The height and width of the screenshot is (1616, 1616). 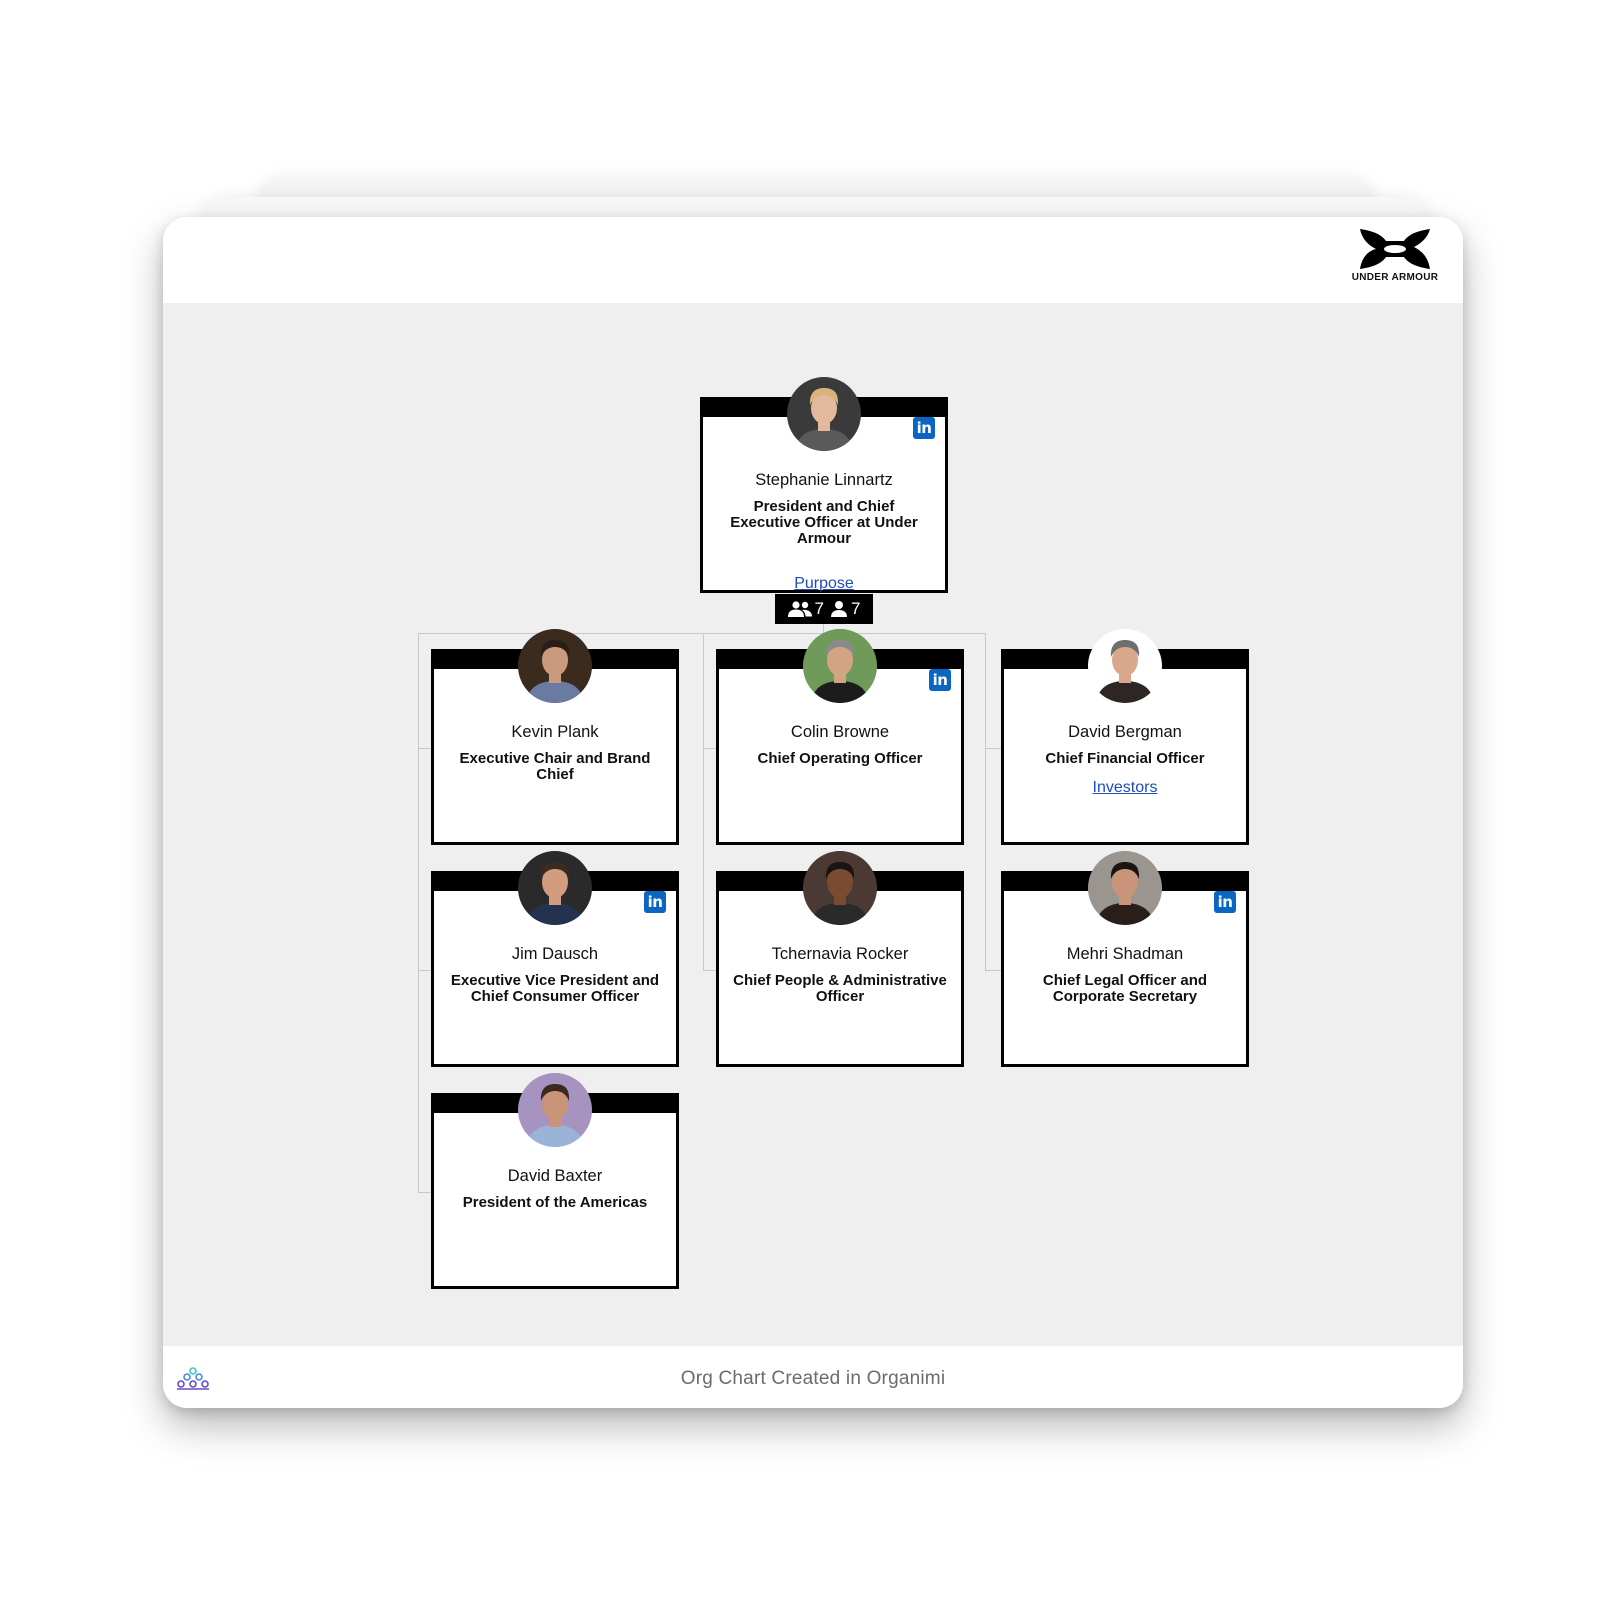 What do you see at coordinates (813, 260) in the screenshot?
I see `frame-header: UNDER ARMOUR` at bounding box center [813, 260].